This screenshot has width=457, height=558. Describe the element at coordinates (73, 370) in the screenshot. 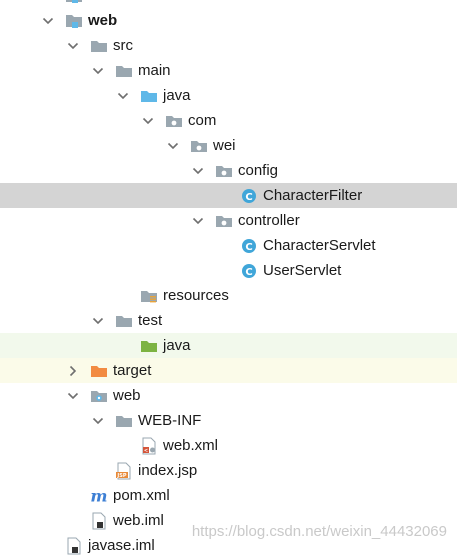

I see `chevron-right-icon` at that location.